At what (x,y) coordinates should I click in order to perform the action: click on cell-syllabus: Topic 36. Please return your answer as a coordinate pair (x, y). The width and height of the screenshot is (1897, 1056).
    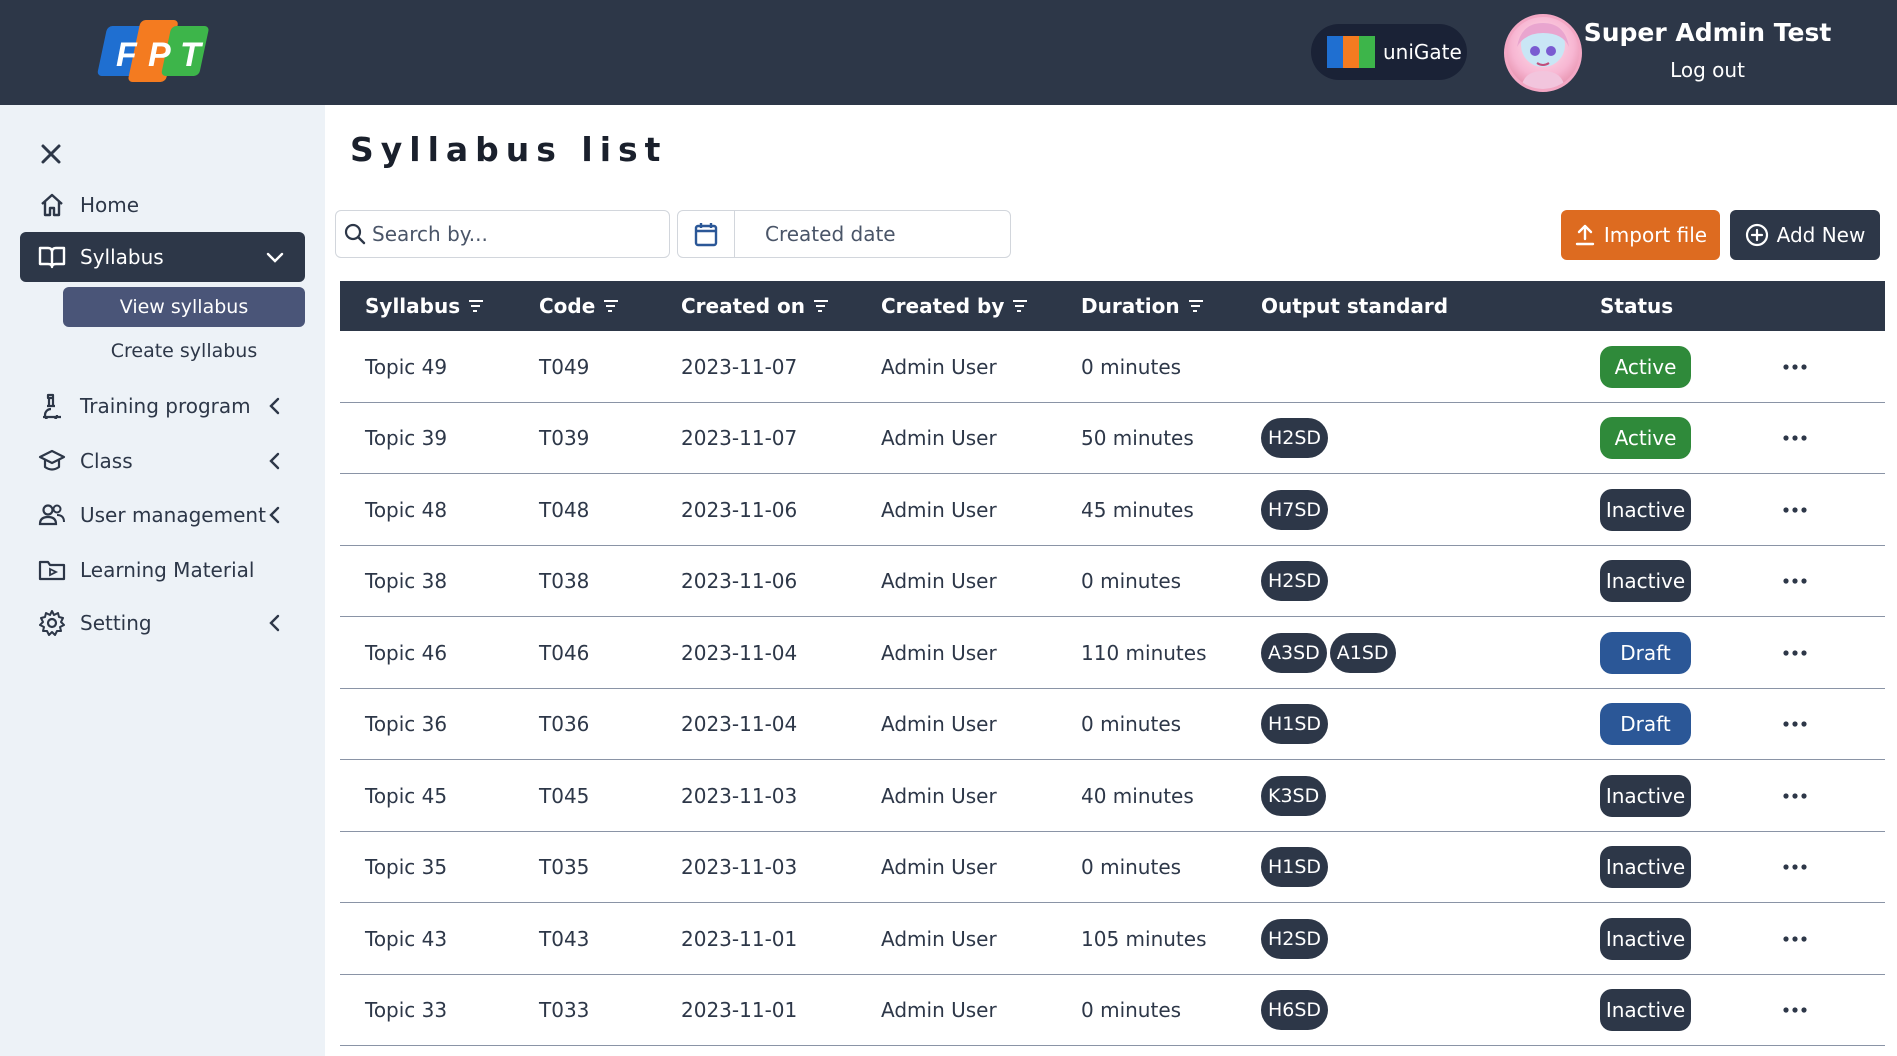
    Looking at the image, I should click on (406, 724).